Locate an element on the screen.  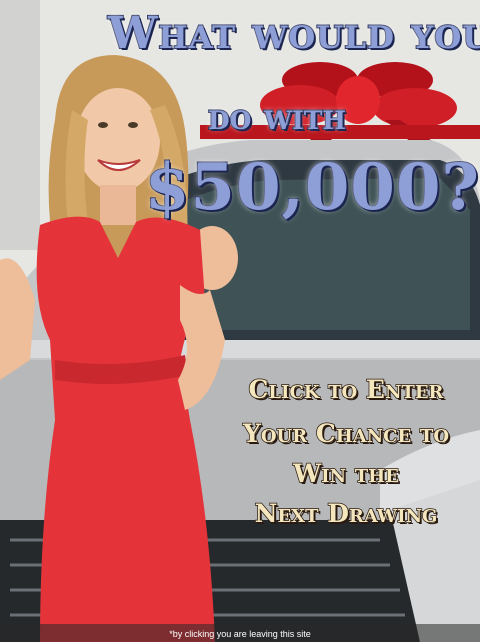
cta-line-2: Your Chance to is located at coordinates (346, 434).